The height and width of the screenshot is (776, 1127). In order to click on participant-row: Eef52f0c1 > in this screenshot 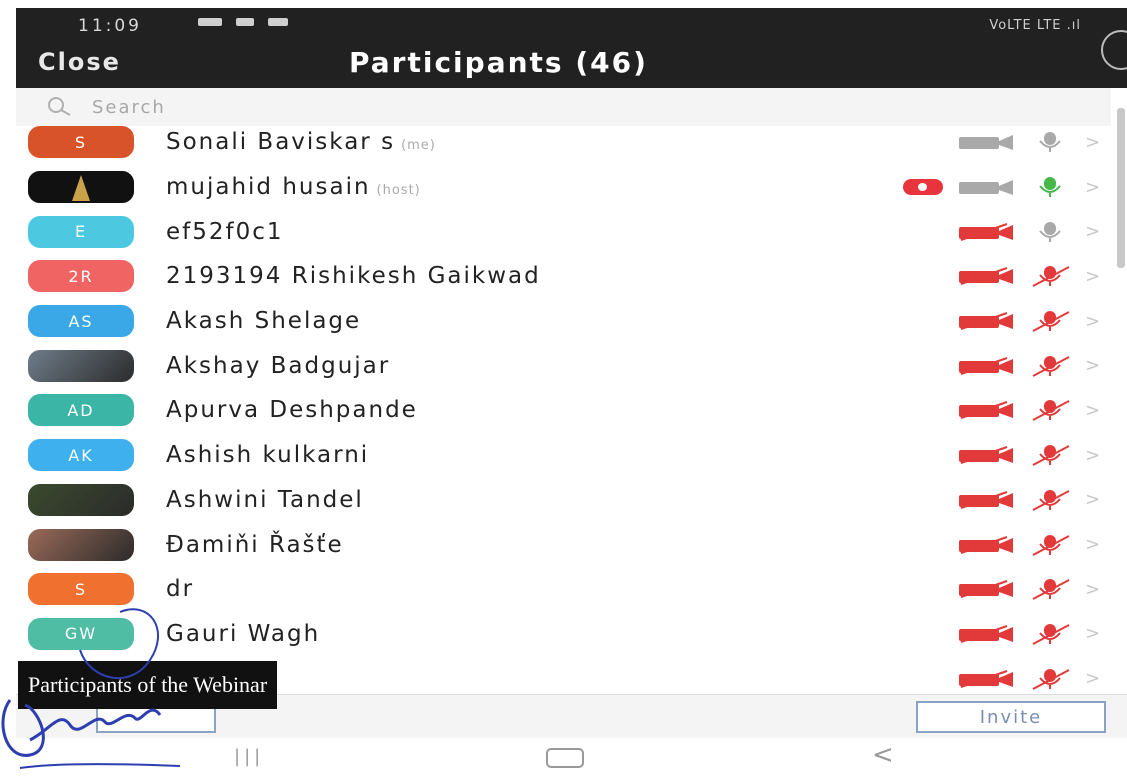, I will do `click(566, 231)`.